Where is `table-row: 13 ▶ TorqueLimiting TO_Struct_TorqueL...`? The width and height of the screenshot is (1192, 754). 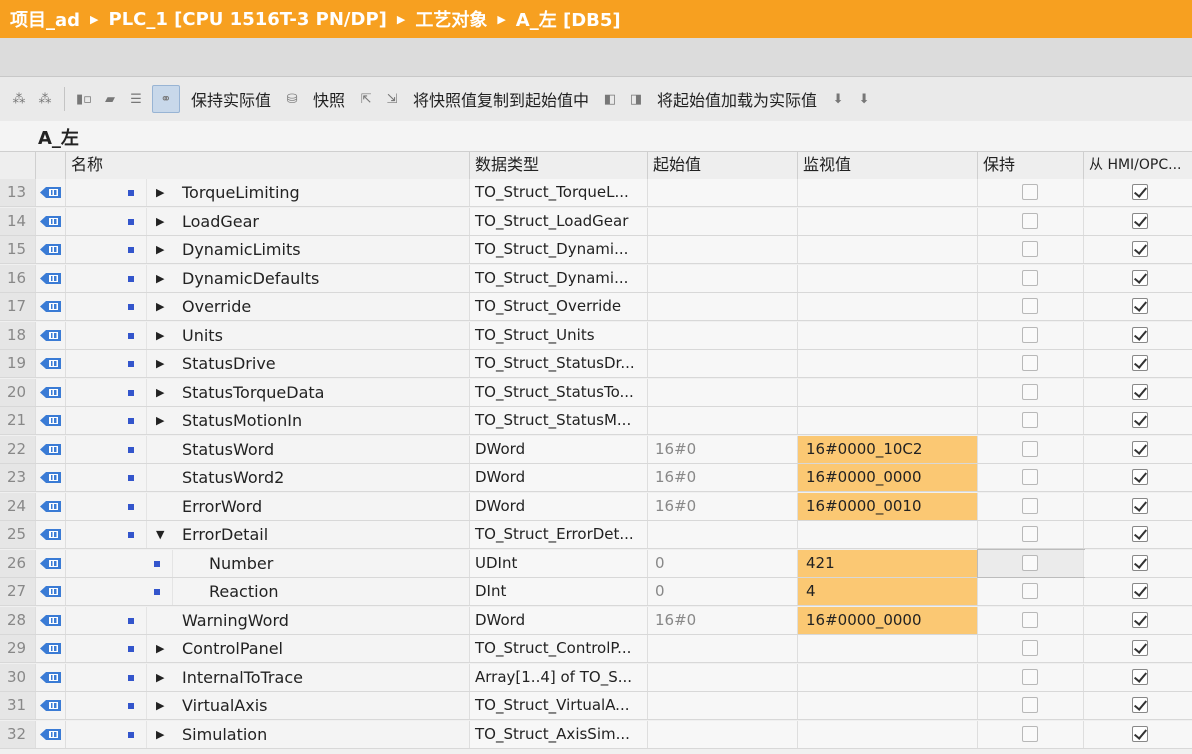
table-row: 13 ▶ TorqueLimiting TO_Struct_TorqueL... is located at coordinates (596, 193).